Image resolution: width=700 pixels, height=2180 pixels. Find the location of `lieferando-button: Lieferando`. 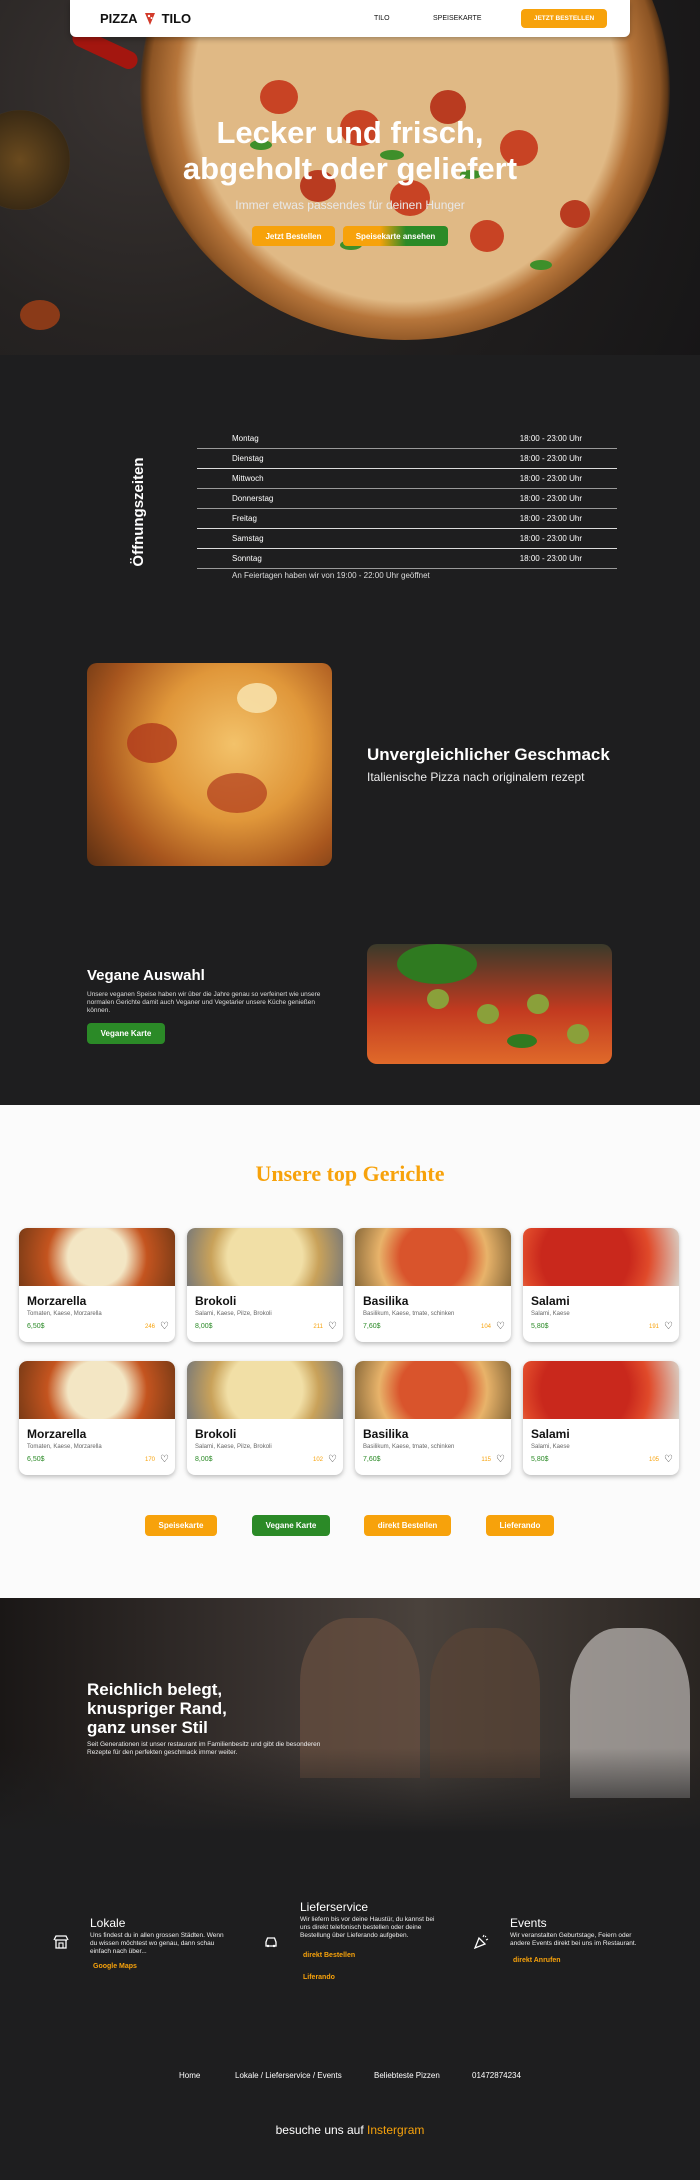

lieferando-button: Lieferando is located at coordinates (520, 1525).